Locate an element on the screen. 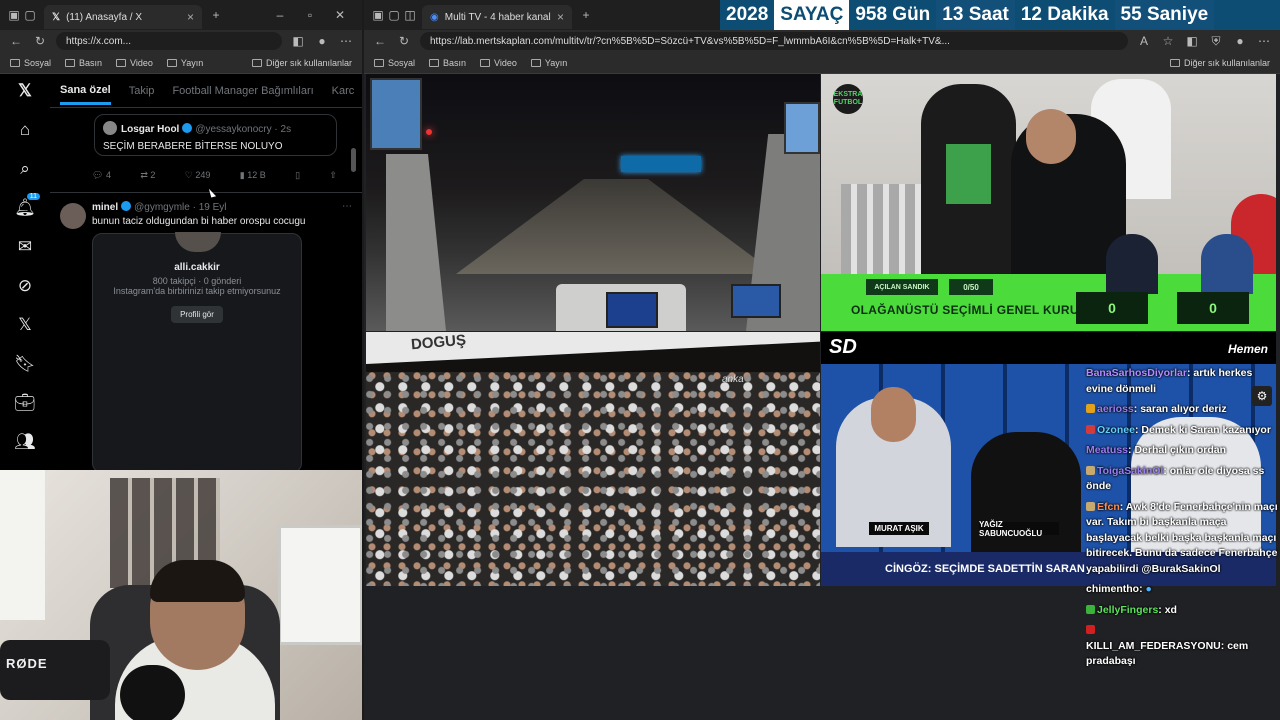 This screenshot has width=1280, height=720. home-icon: ⌂ is located at coordinates (25, 130).